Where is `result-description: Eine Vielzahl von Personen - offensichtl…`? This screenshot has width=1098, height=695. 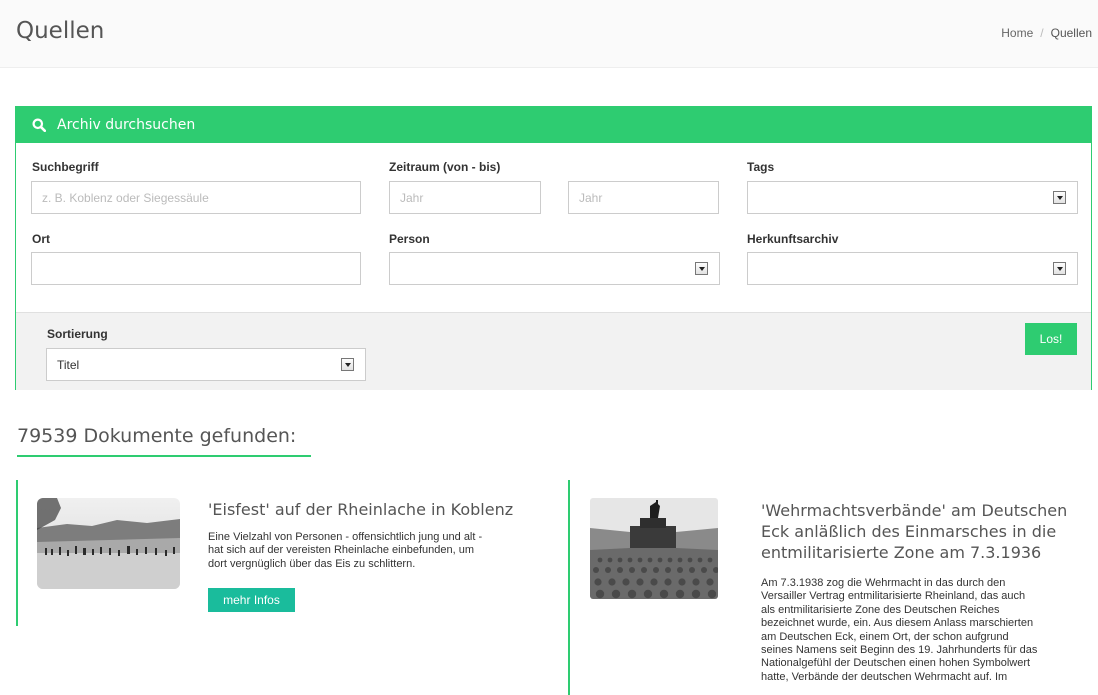
result-description: Eine Vielzahl von Personen - offensichtl… is located at coordinates (373, 551).